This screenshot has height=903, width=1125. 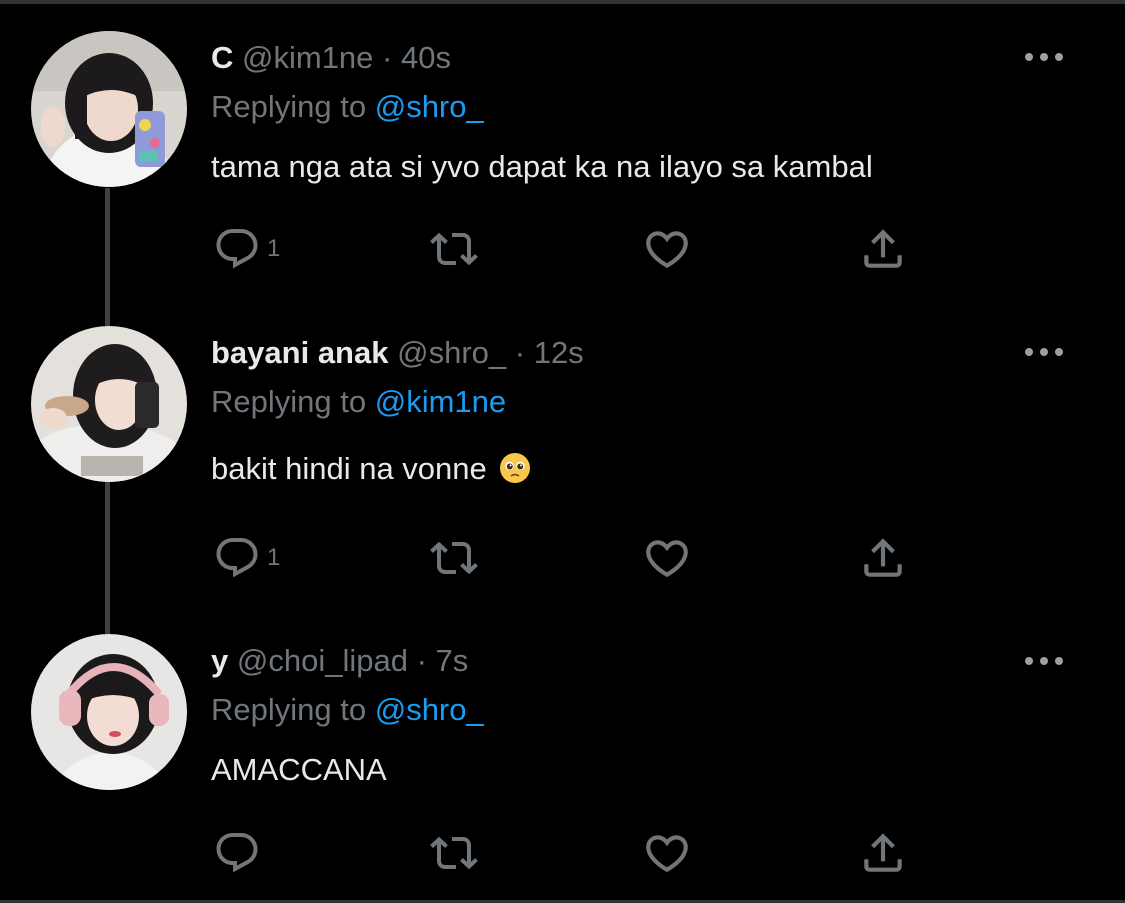 What do you see at coordinates (219, 660) in the screenshot?
I see `display-name: y` at bounding box center [219, 660].